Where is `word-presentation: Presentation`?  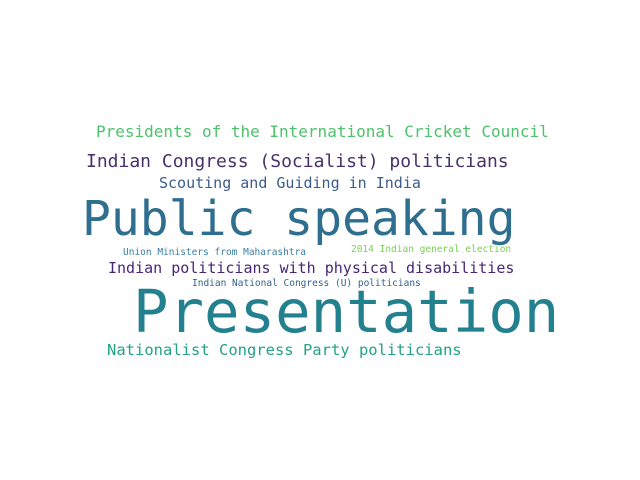 word-presentation: Presentation is located at coordinates (346, 311).